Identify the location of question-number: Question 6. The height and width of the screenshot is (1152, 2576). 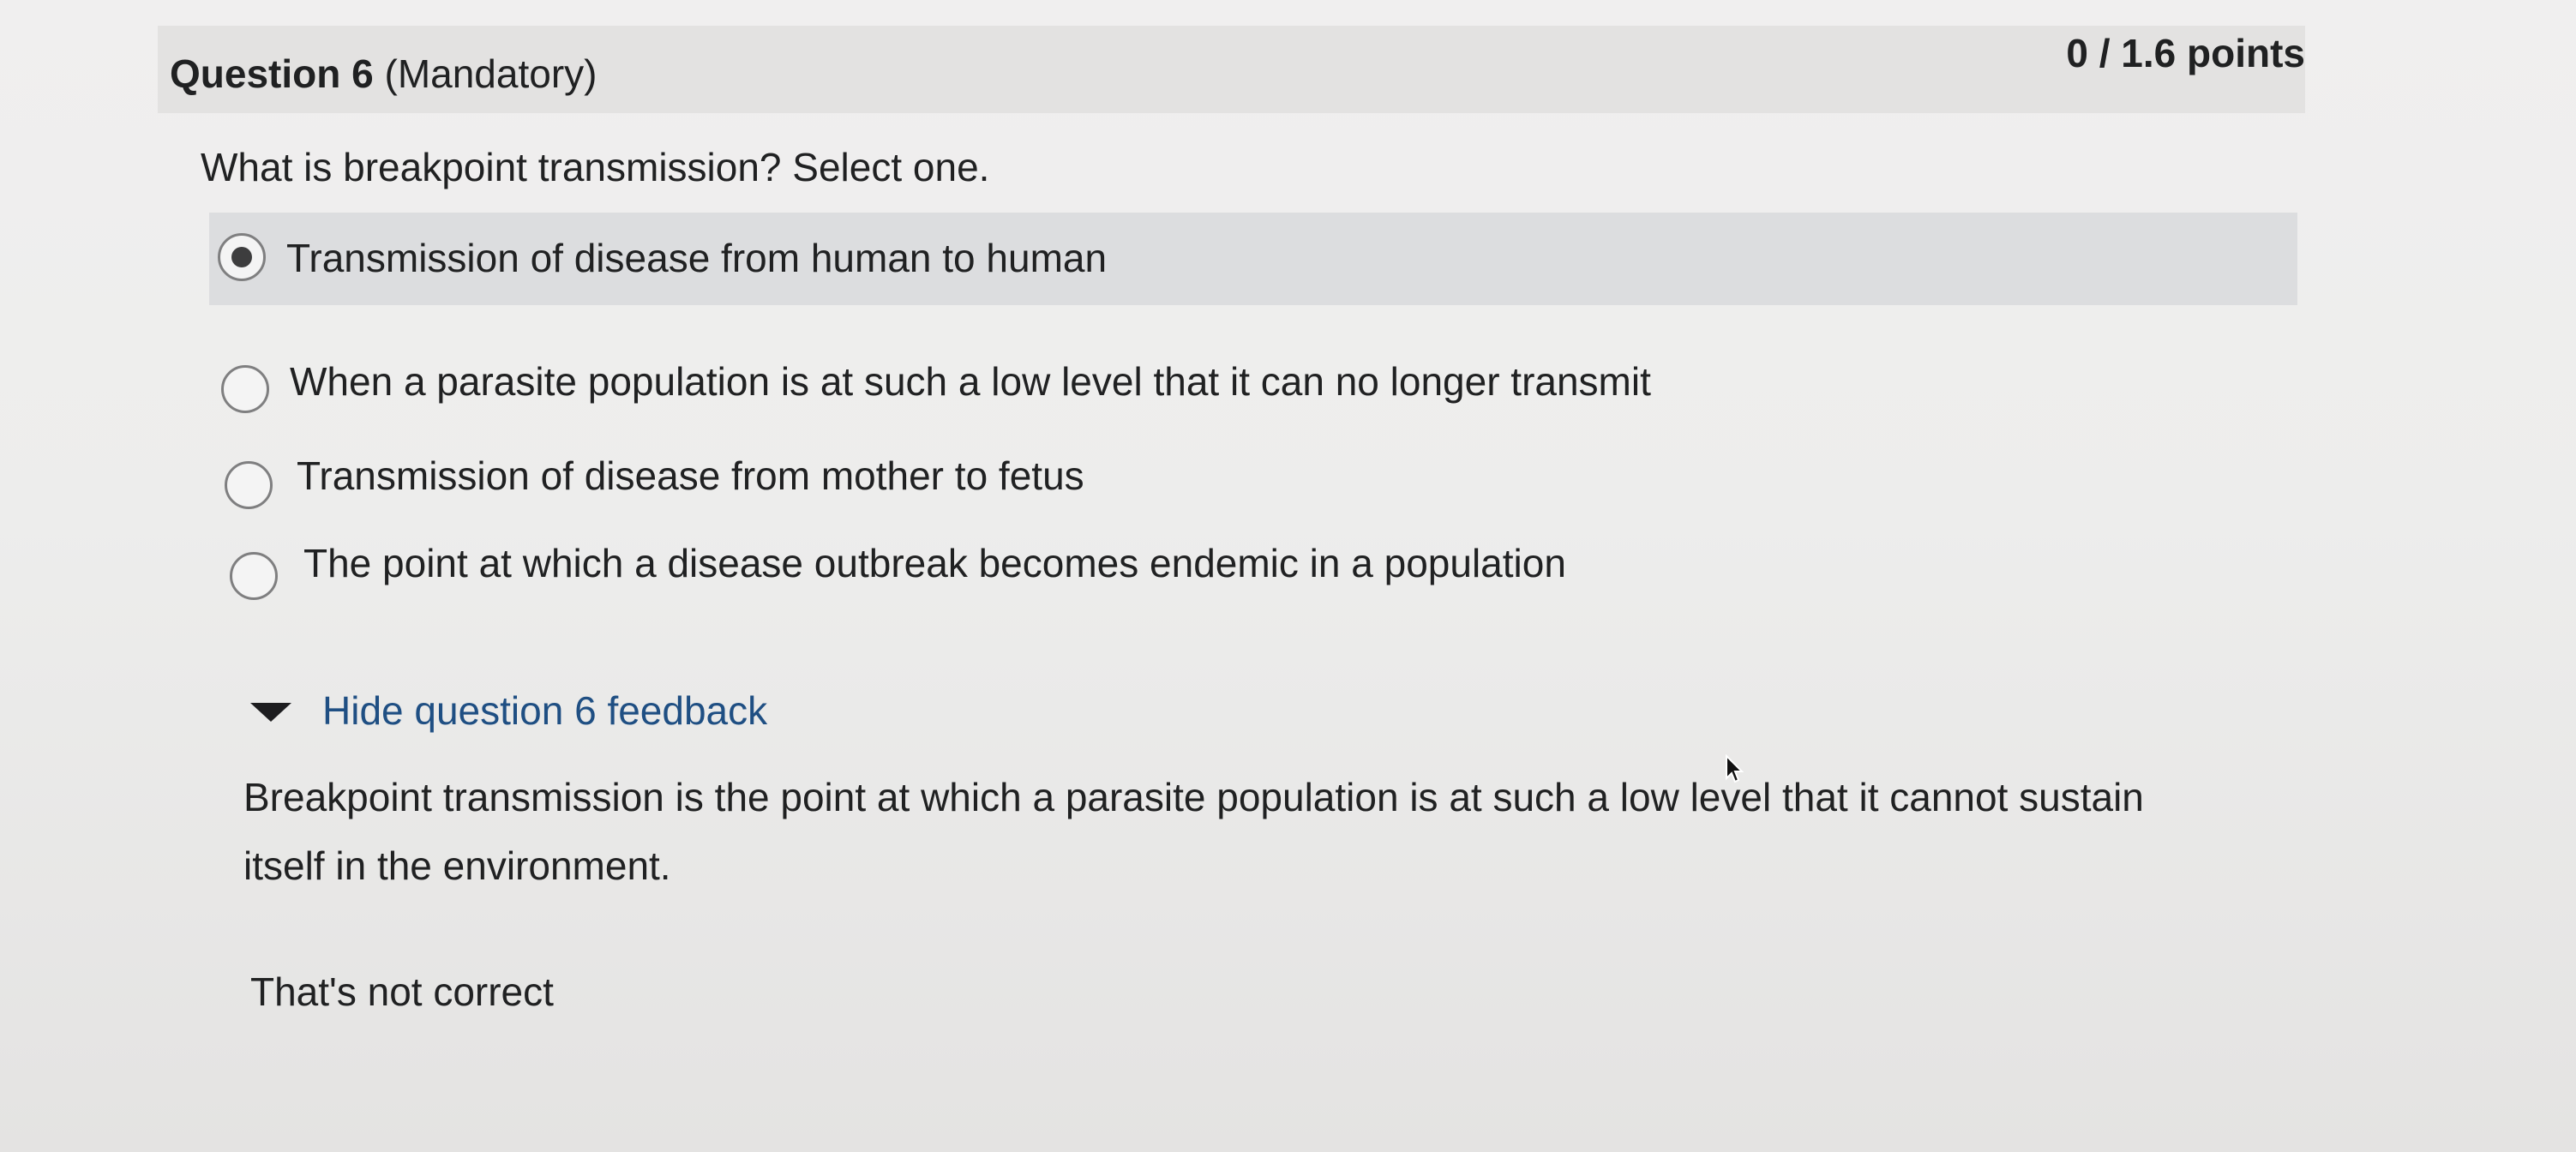
(272, 73).